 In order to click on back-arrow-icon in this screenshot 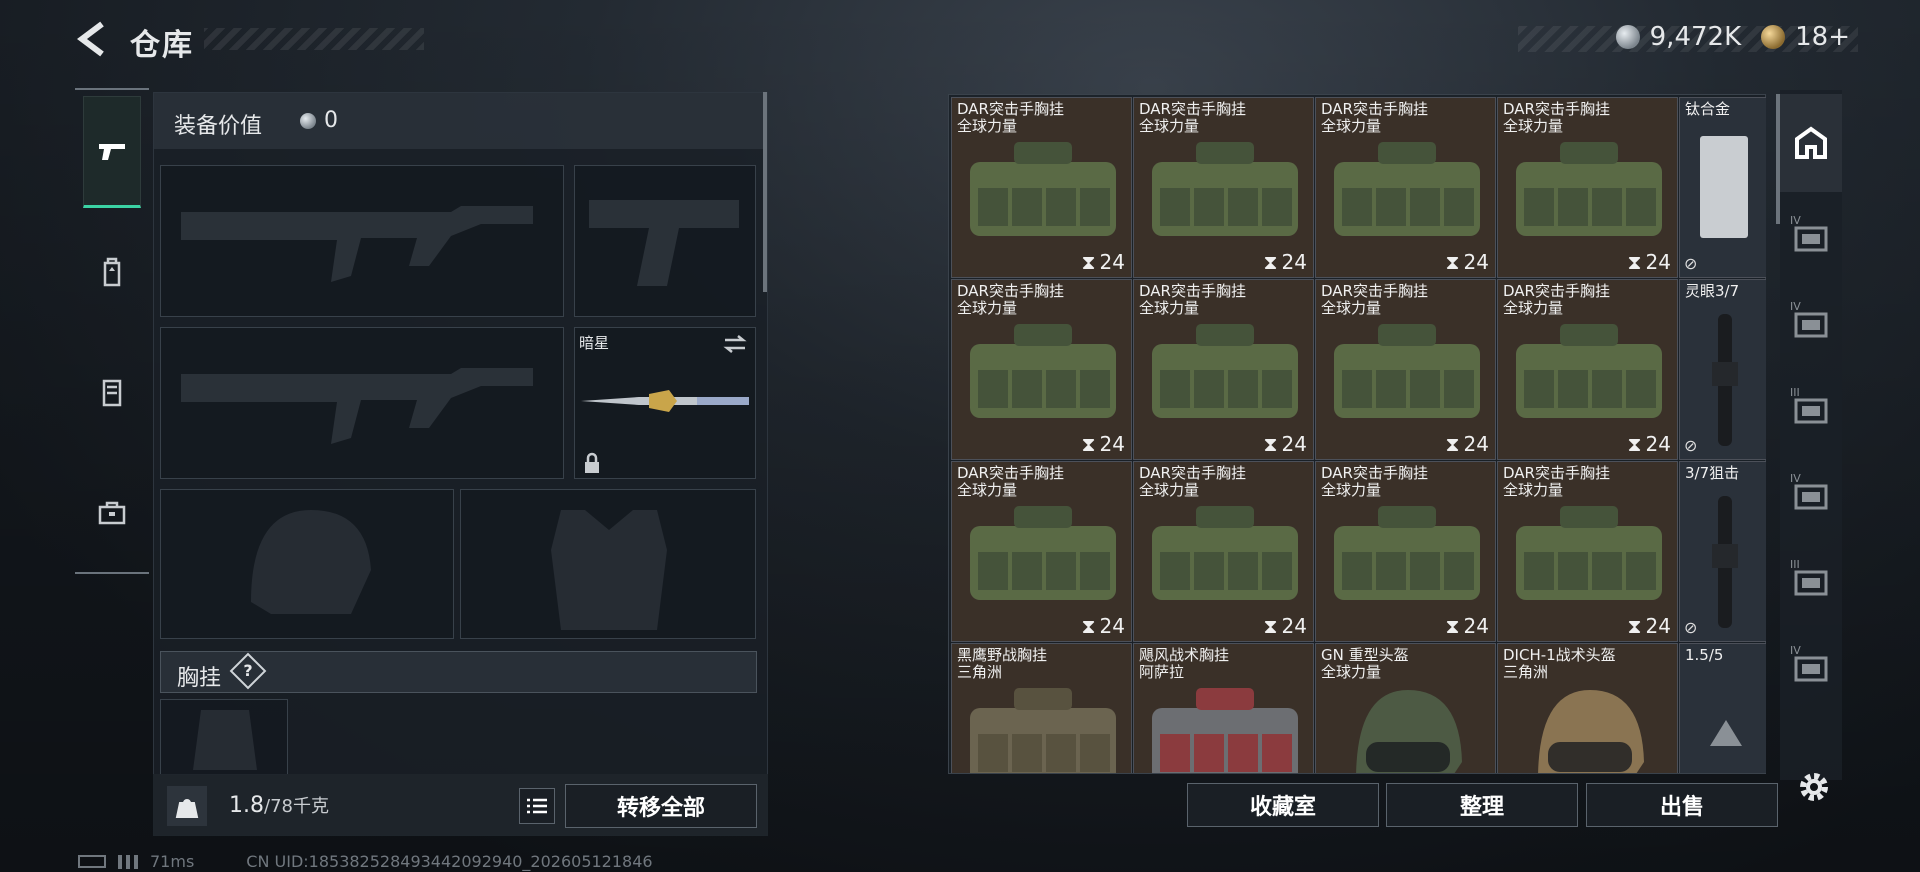, I will do `click(93, 39)`.